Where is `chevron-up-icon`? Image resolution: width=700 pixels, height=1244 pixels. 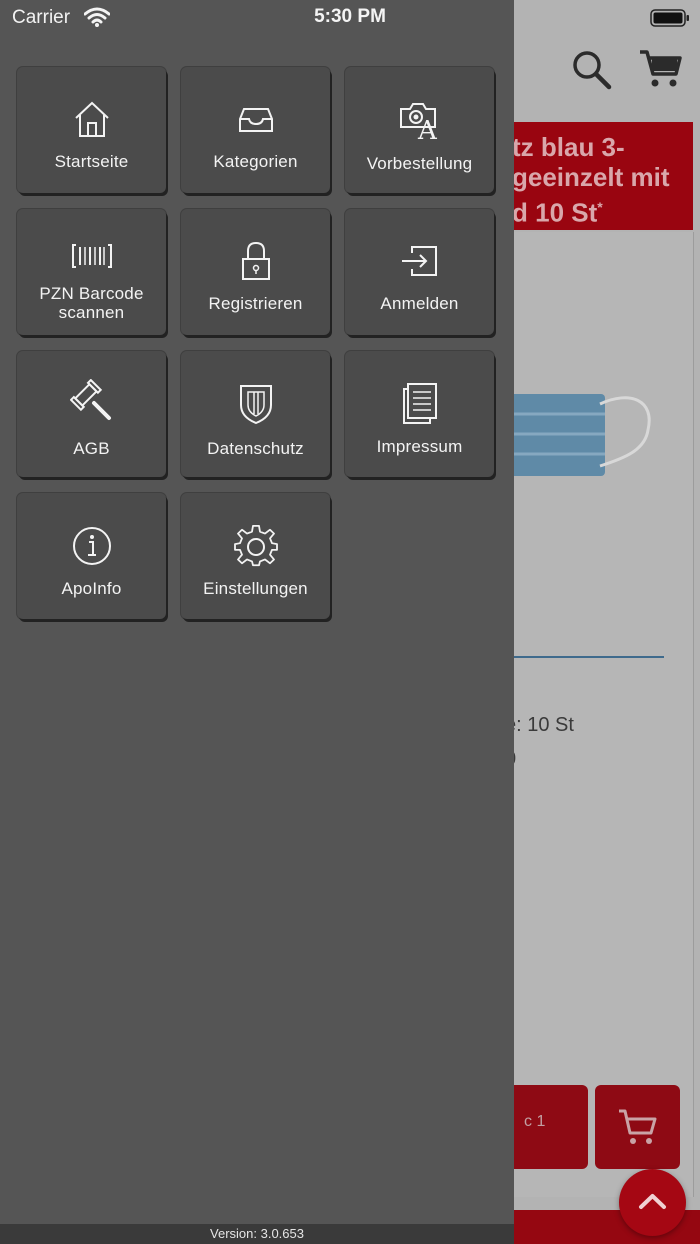
chevron-up-icon is located at coordinates (652, 1201).